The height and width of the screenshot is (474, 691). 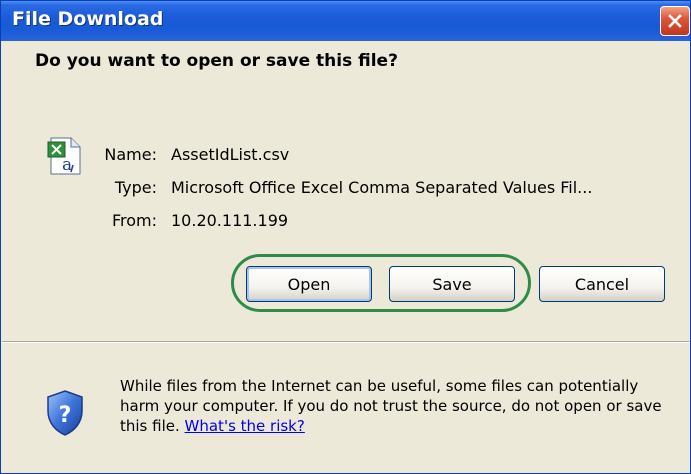 I want to click on whats-the-risk-link: What's the risk?, so click(x=245, y=426).